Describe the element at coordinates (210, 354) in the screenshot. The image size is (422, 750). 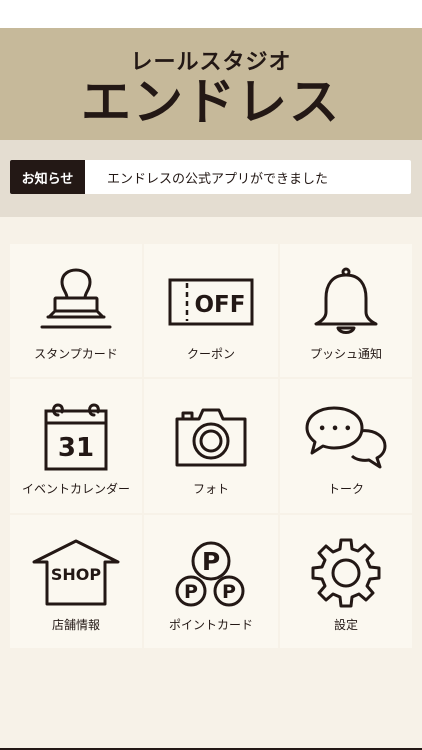
I see `menu-item-label: クーポン` at that location.